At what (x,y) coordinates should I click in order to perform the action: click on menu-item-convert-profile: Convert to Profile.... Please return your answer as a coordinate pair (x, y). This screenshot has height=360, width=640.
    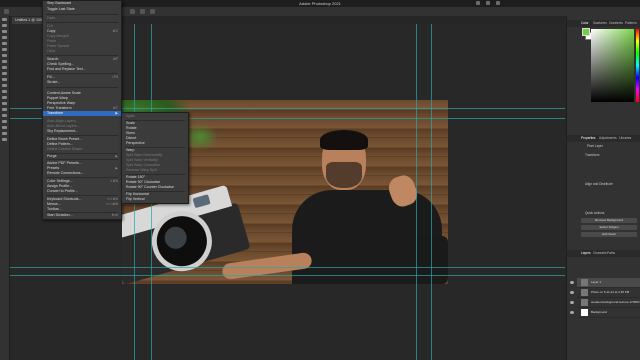
    Looking at the image, I should click on (62, 191).